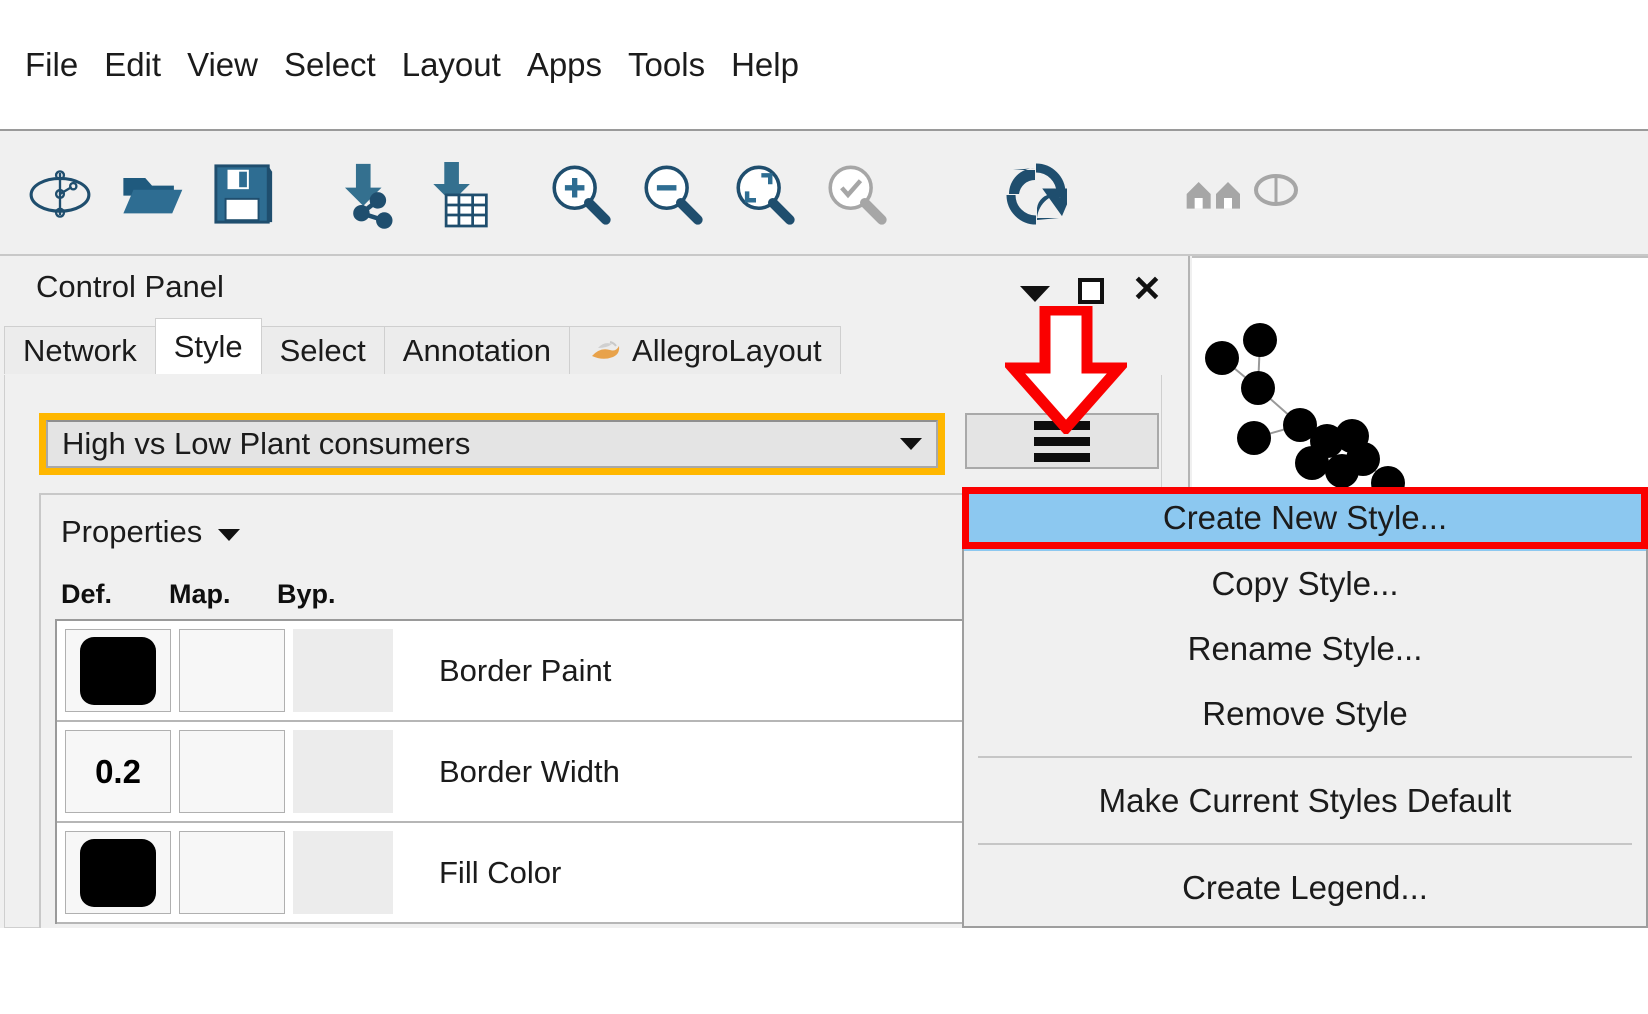  I want to click on column-header-def: Def., so click(87, 593).